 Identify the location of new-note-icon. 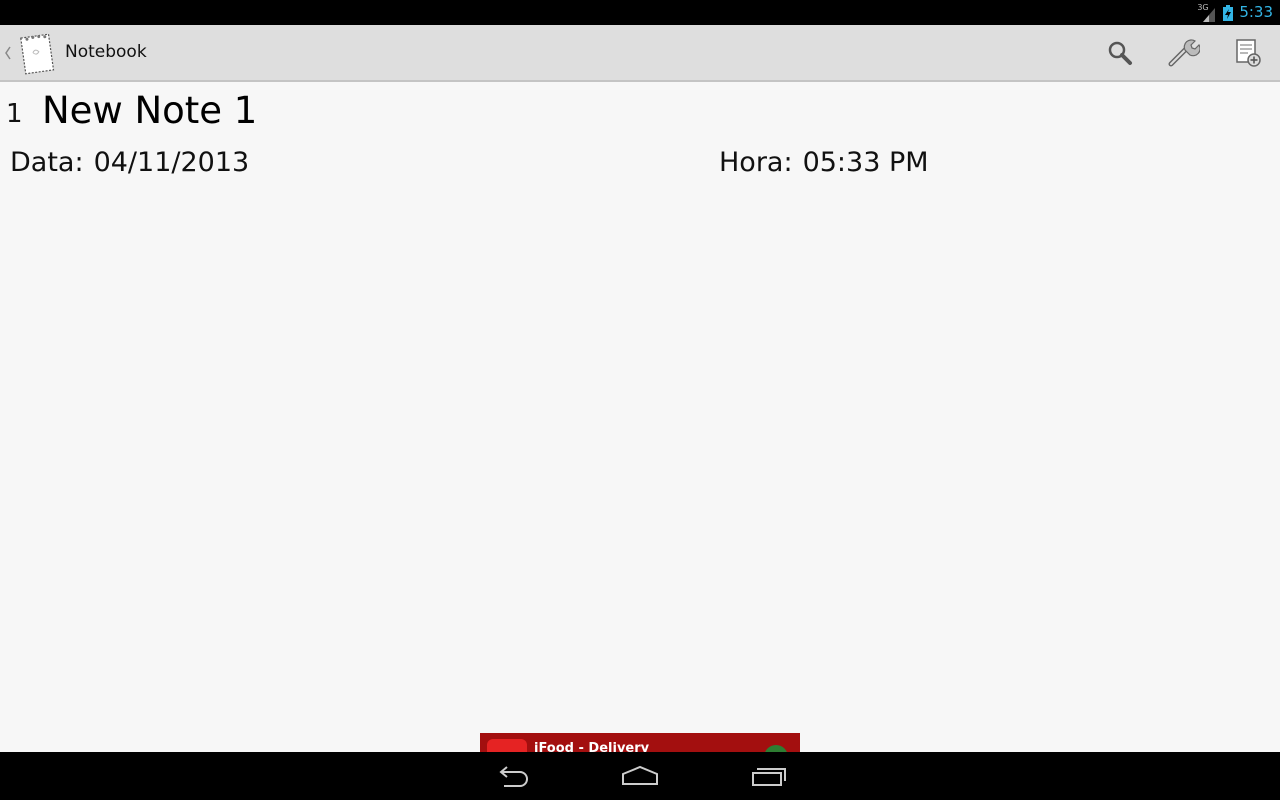
(1248, 53).